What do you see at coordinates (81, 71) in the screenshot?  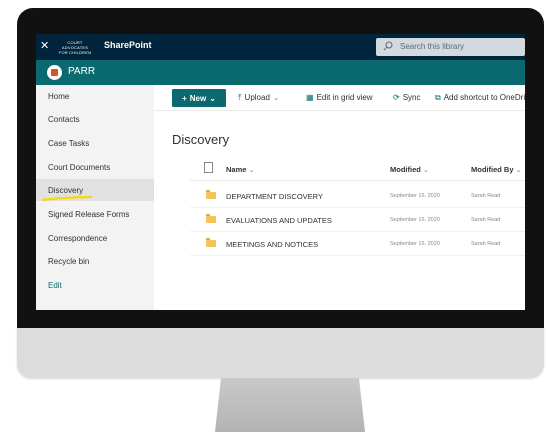 I see `site-title: PARR` at bounding box center [81, 71].